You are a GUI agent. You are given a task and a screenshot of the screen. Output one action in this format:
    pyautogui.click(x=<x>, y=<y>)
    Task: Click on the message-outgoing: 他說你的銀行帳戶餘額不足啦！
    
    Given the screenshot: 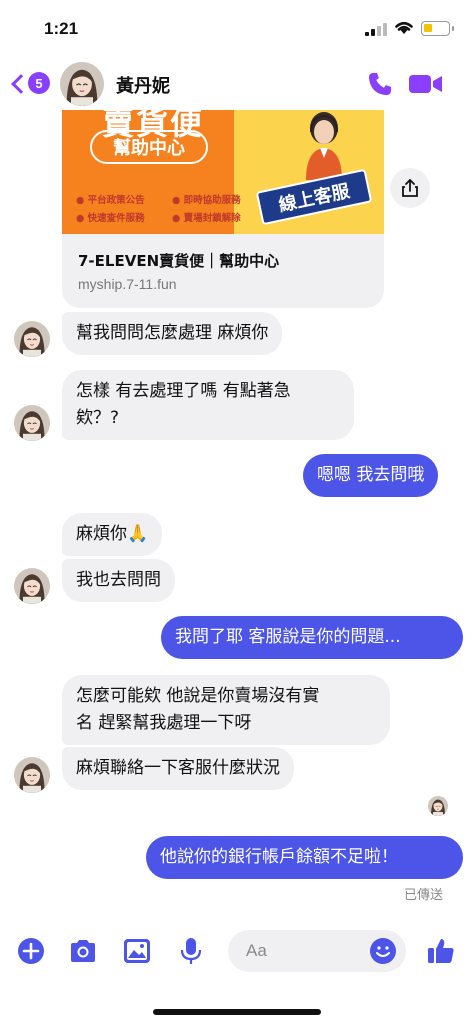 What is the action you would take?
    pyautogui.click(x=304, y=857)
    